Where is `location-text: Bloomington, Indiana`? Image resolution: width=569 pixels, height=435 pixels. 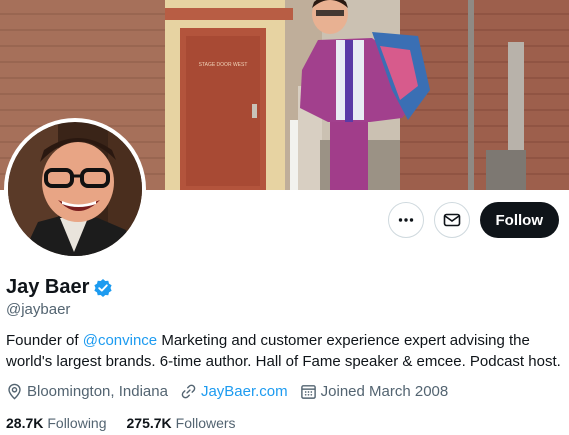 location-text: Bloomington, Indiana is located at coordinates (97, 391).